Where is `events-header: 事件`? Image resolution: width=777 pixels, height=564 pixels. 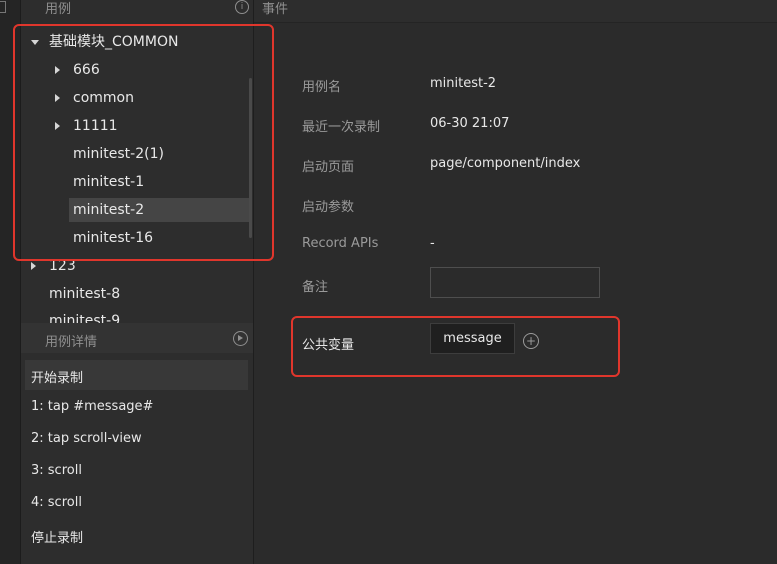
events-header: 事件 is located at coordinates (275, 9).